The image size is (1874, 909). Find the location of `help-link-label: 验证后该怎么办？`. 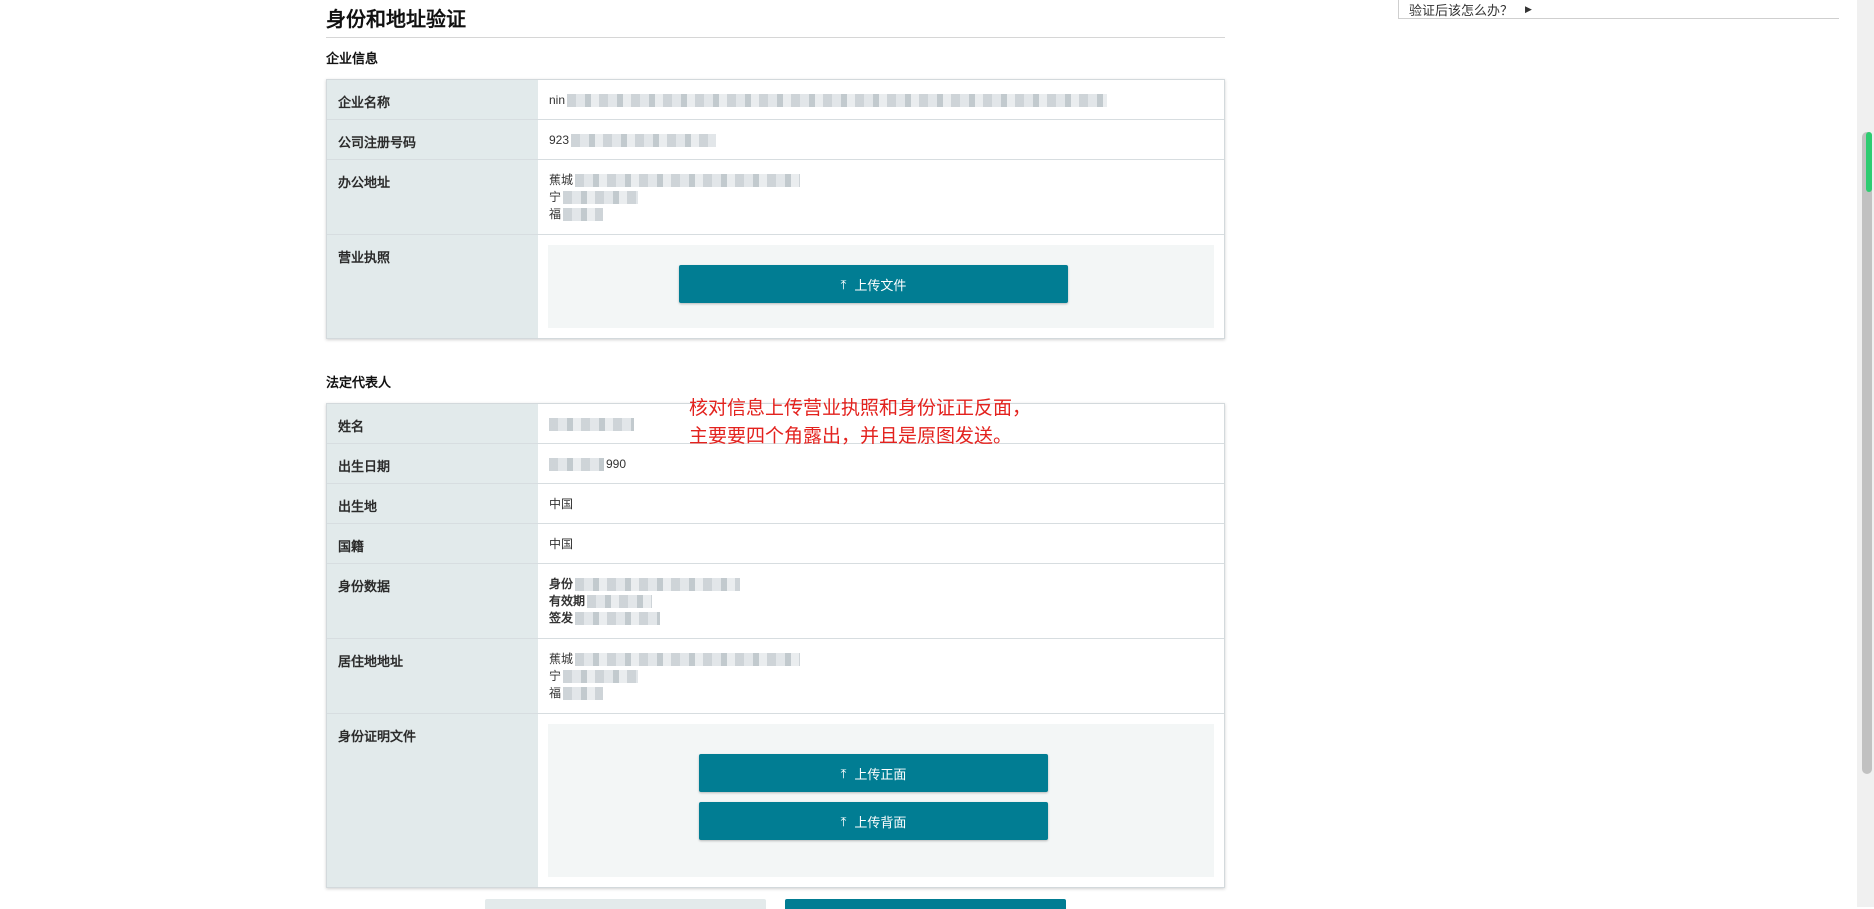

help-link-label: 验证后该怎么办？ is located at coordinates (1461, 10).